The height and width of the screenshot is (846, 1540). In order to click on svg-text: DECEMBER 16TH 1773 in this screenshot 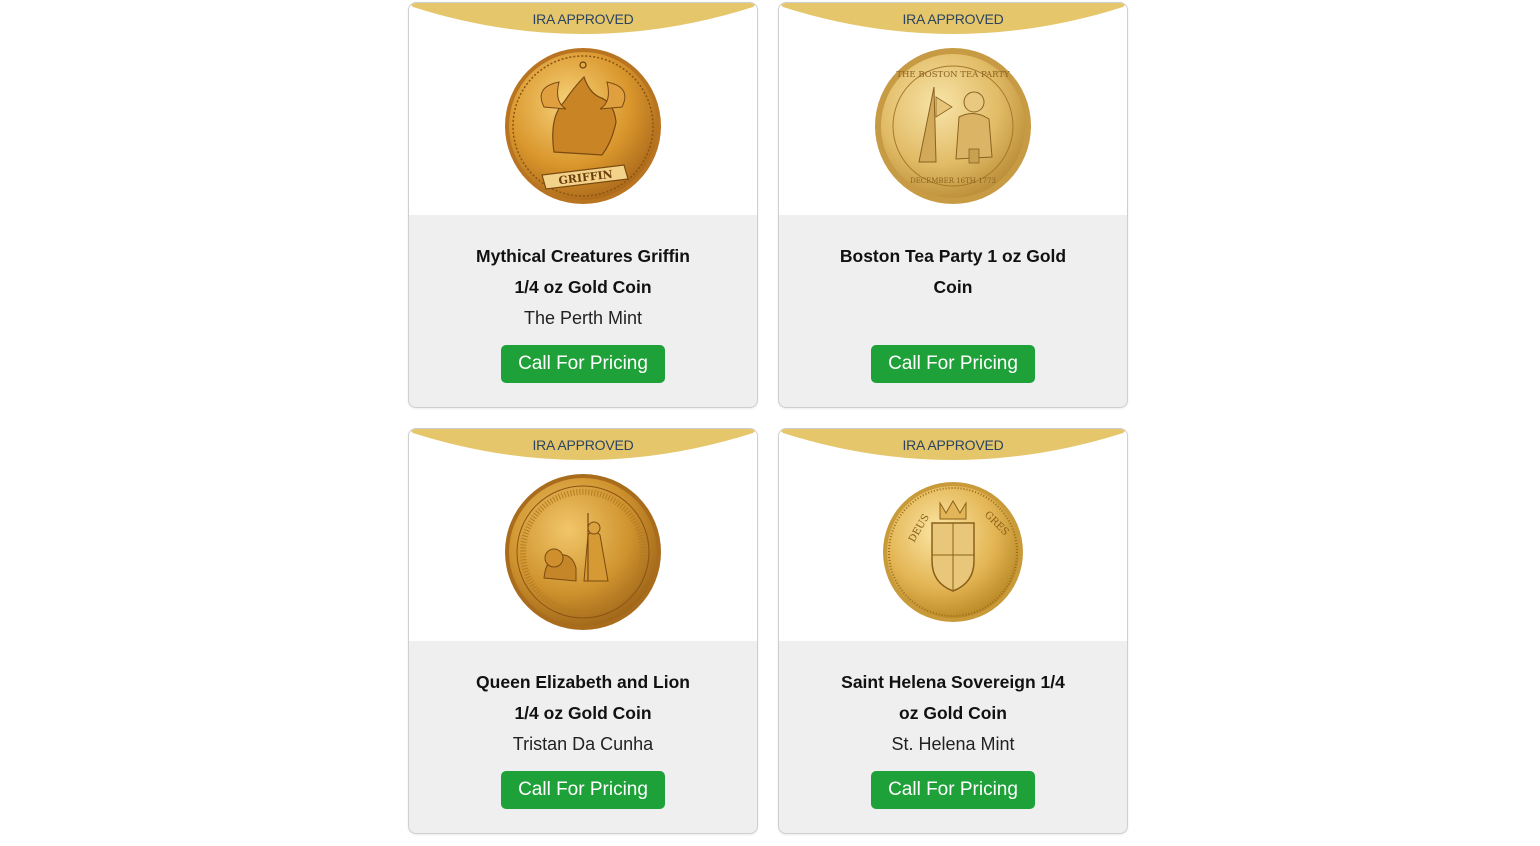, I will do `click(953, 181)`.